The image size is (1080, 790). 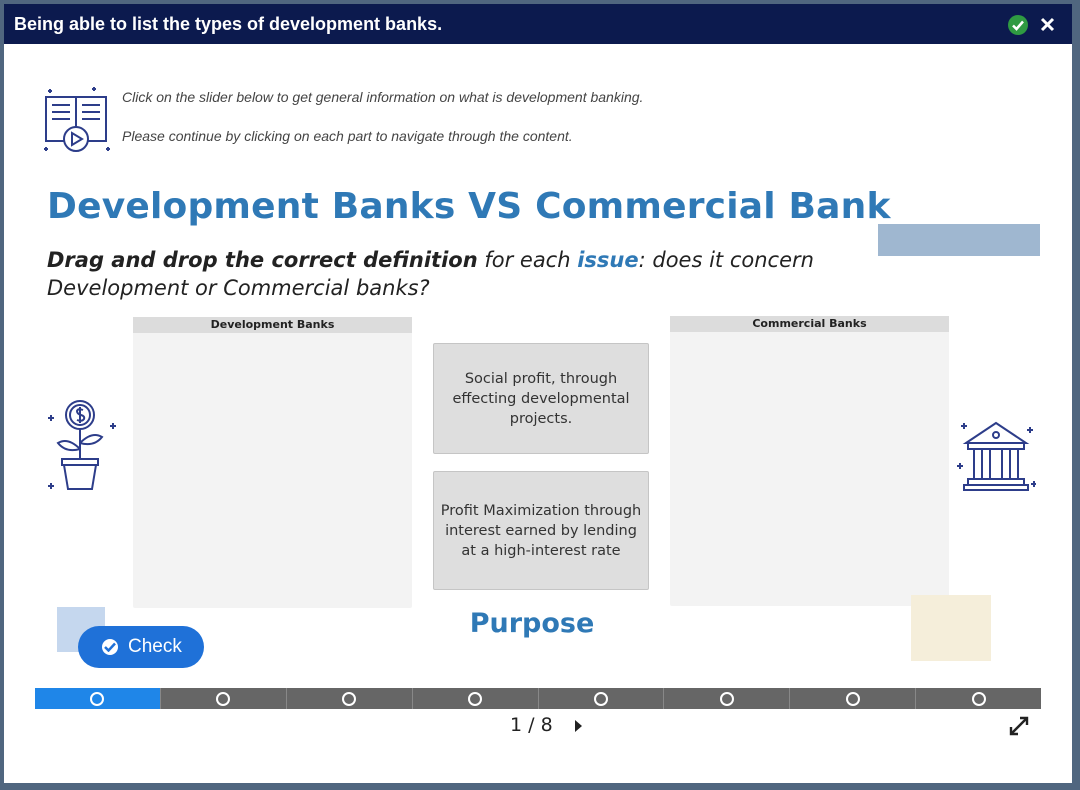 What do you see at coordinates (531, 725) in the screenshot?
I see `page-indicator: 1 / 8` at bounding box center [531, 725].